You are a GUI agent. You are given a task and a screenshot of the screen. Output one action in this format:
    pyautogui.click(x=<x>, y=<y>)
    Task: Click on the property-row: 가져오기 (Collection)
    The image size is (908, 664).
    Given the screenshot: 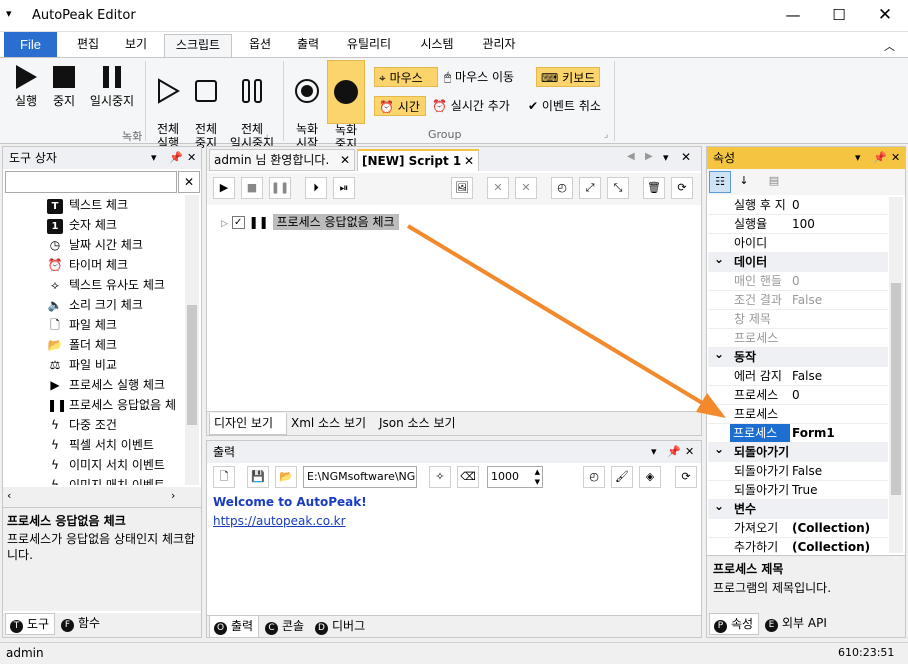 What is the action you would take?
    pyautogui.click(x=798, y=528)
    